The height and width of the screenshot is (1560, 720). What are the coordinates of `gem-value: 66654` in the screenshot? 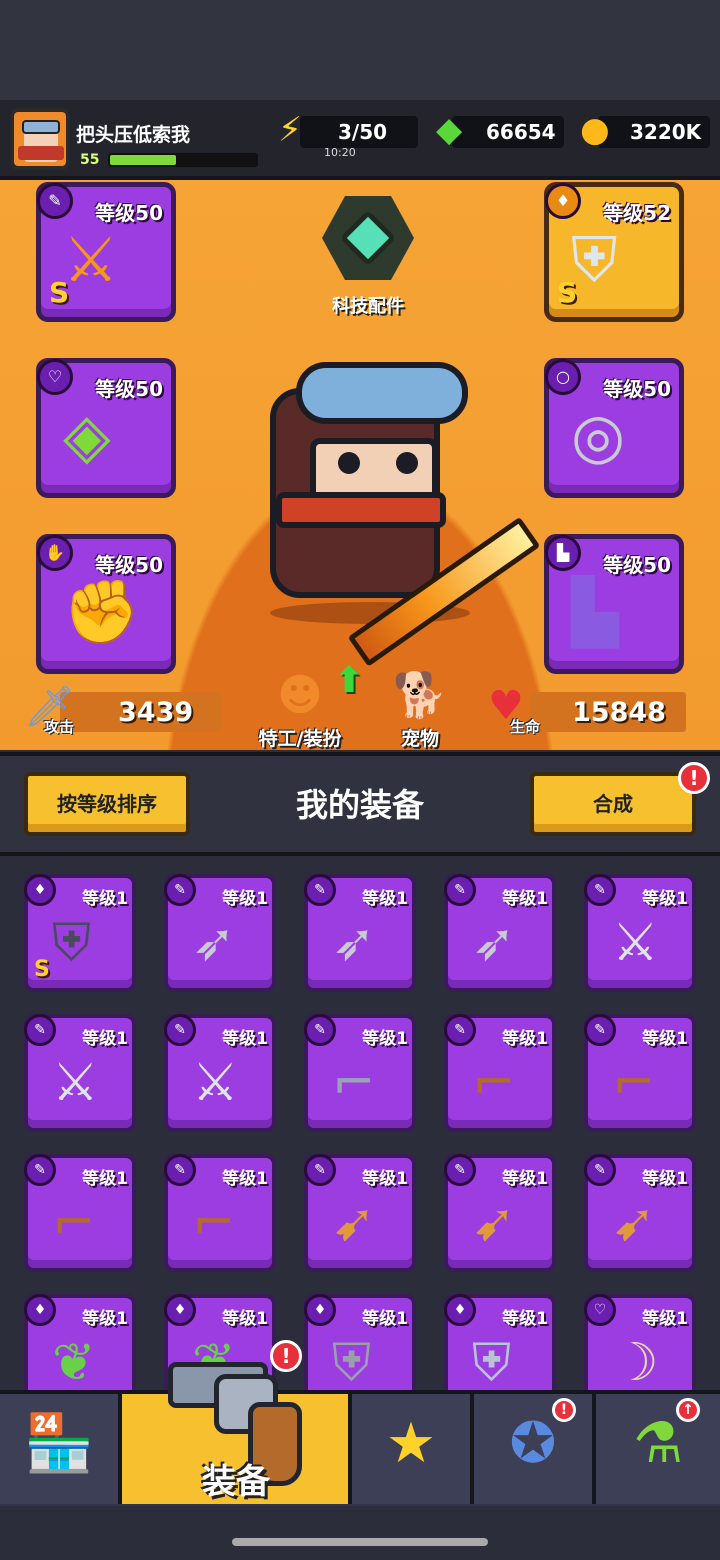 It's located at (521, 132).